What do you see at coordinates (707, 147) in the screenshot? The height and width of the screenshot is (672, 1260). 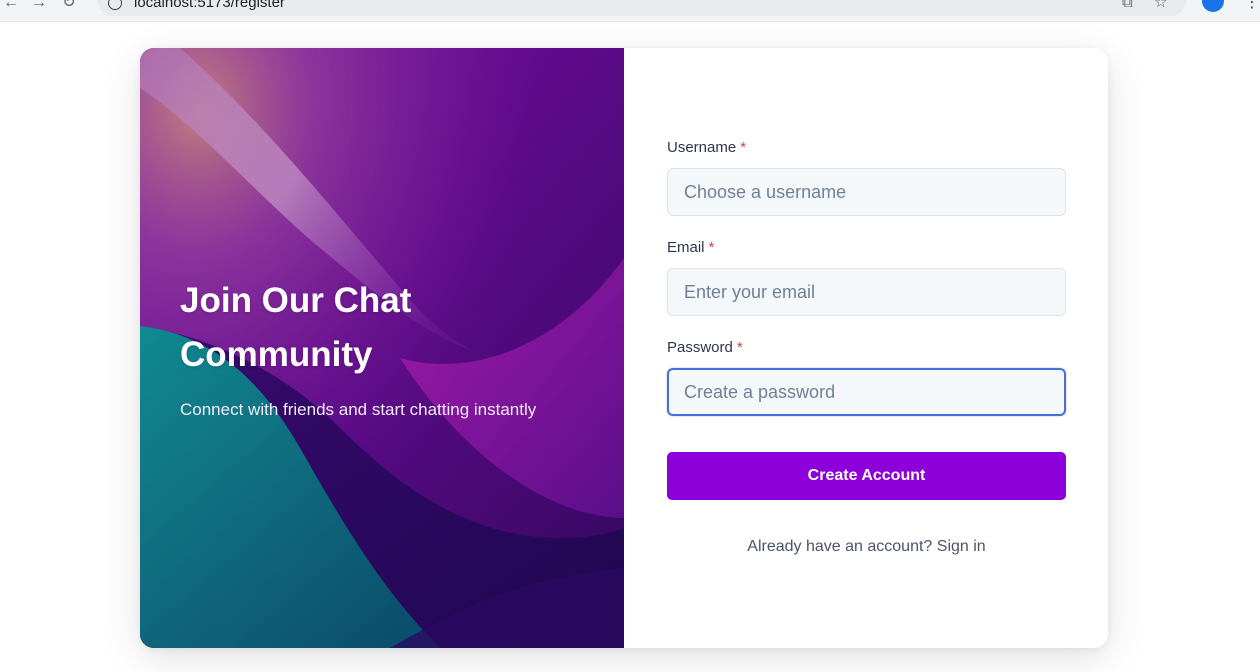 I see `username-label: Username *` at bounding box center [707, 147].